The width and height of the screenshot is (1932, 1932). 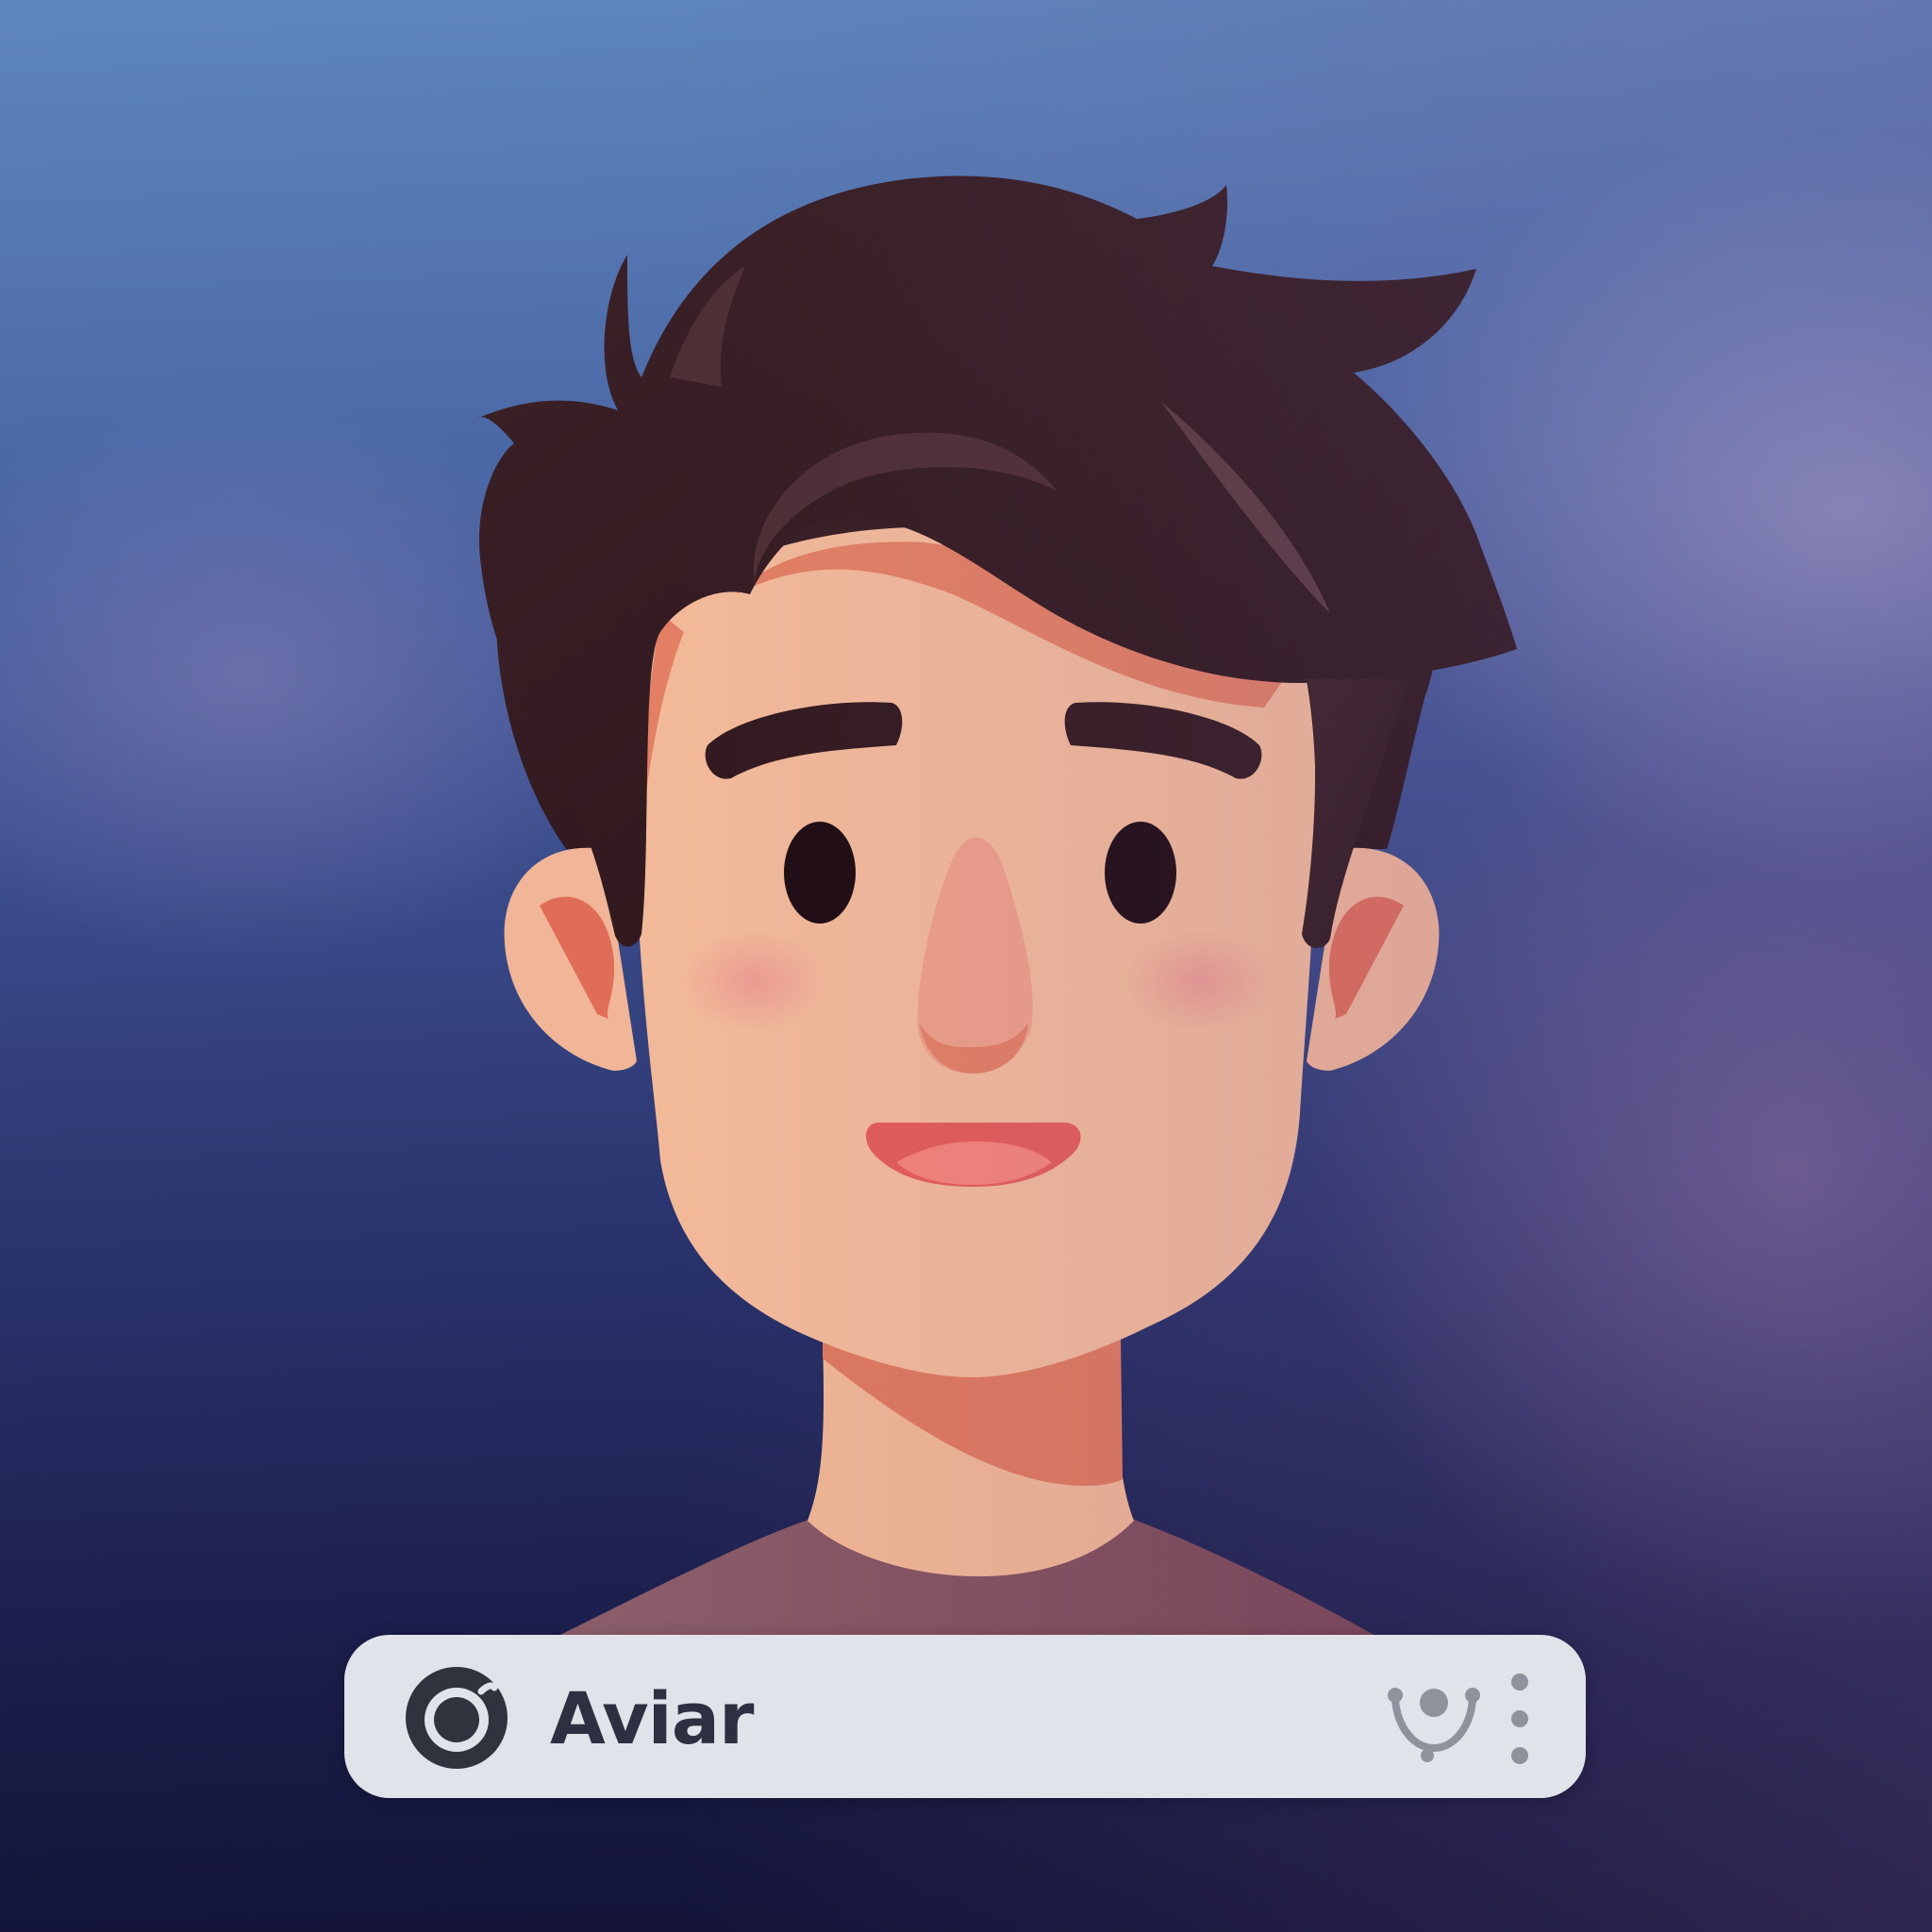 I want to click on vertical-dots-icon, so click(x=1520, y=1719).